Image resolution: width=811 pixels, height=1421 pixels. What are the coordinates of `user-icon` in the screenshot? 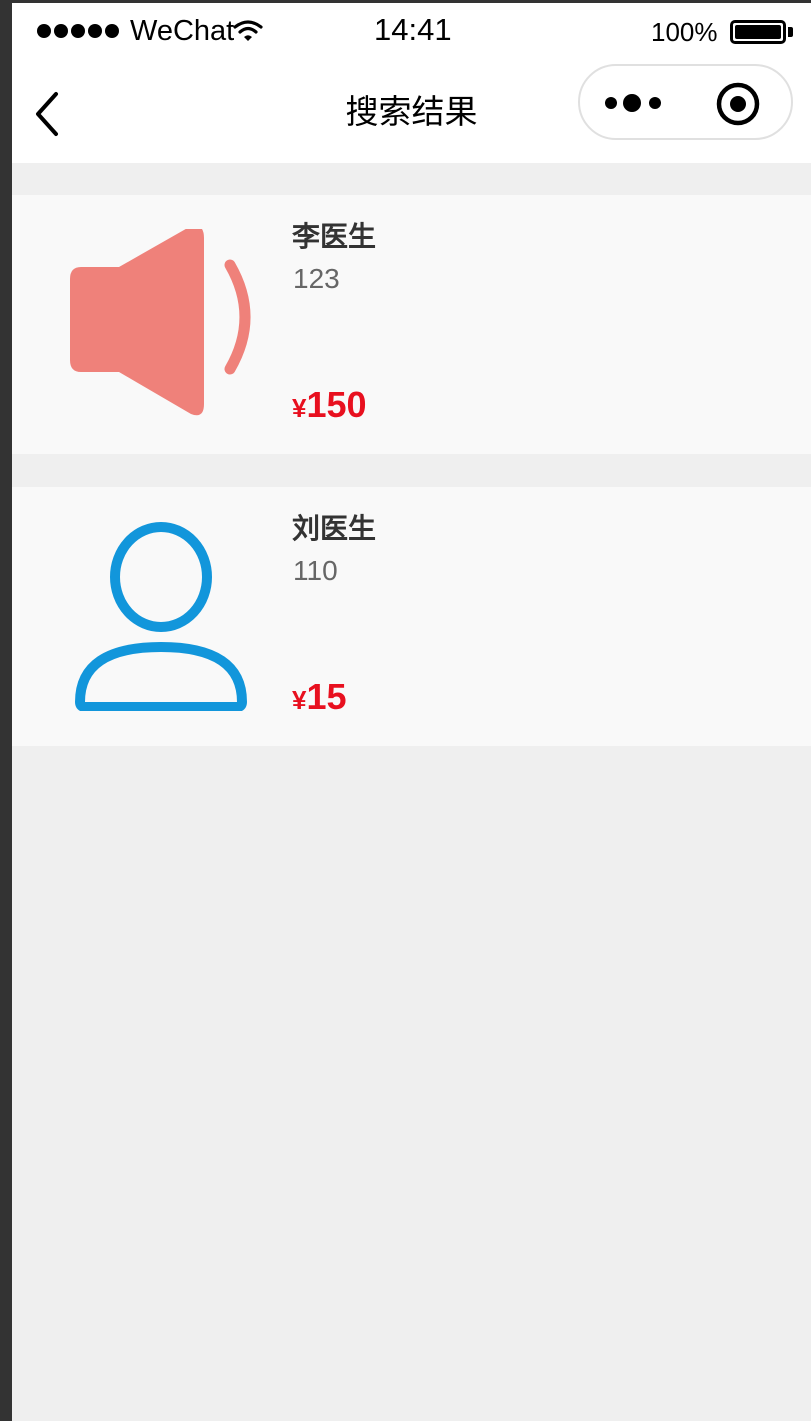 It's located at (161, 616).